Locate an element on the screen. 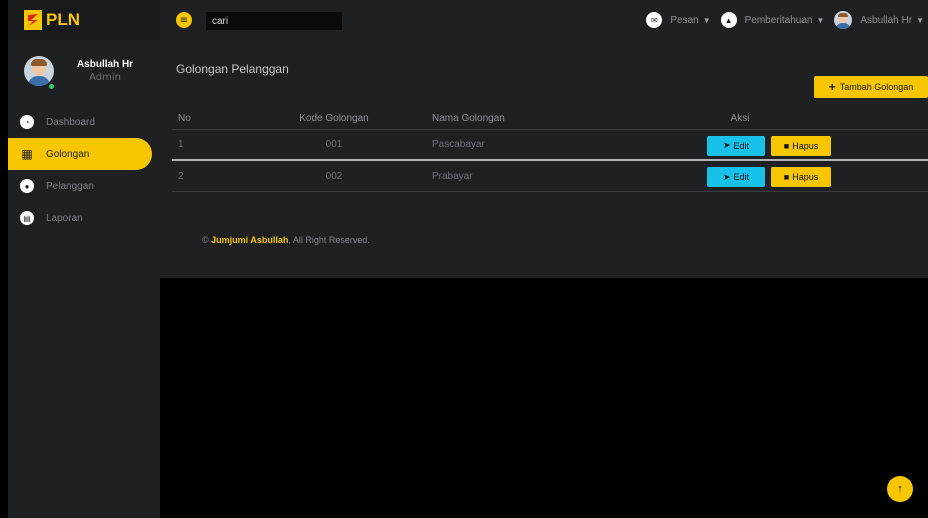 This screenshot has height=518, width=928. footer-suffix: , All Right Reserved. is located at coordinates (329, 240).